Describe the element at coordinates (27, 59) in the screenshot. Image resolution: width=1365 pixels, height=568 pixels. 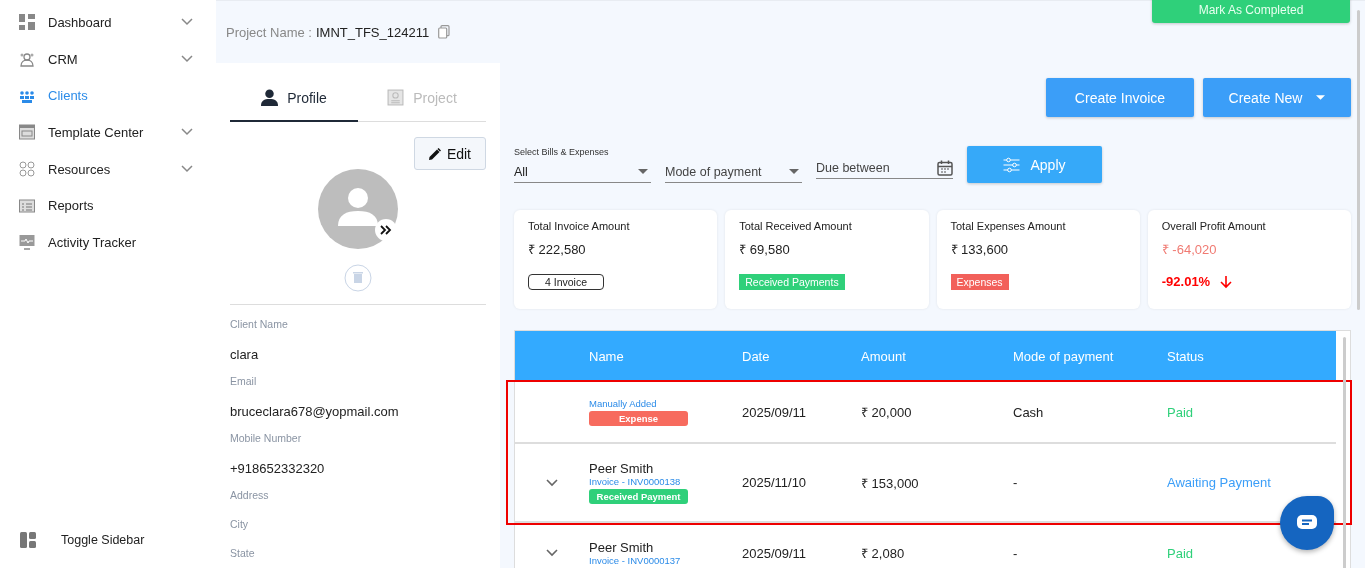
I see `people-group-icon` at that location.